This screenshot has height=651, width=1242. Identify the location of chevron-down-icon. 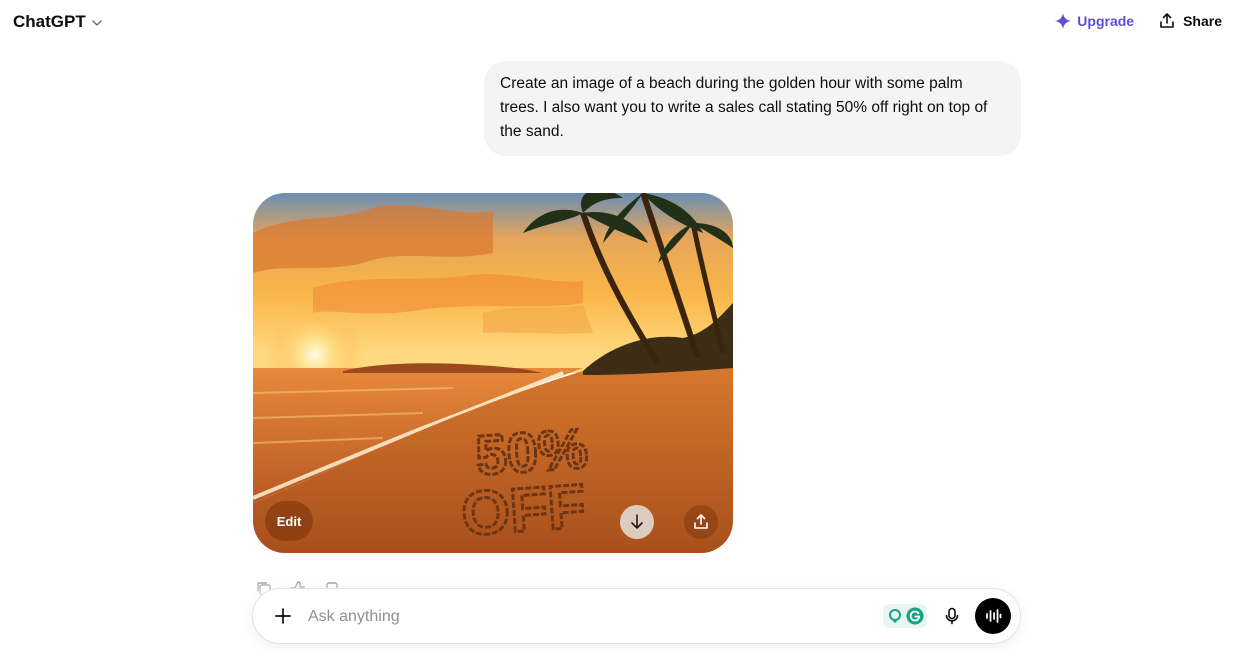
(97, 22).